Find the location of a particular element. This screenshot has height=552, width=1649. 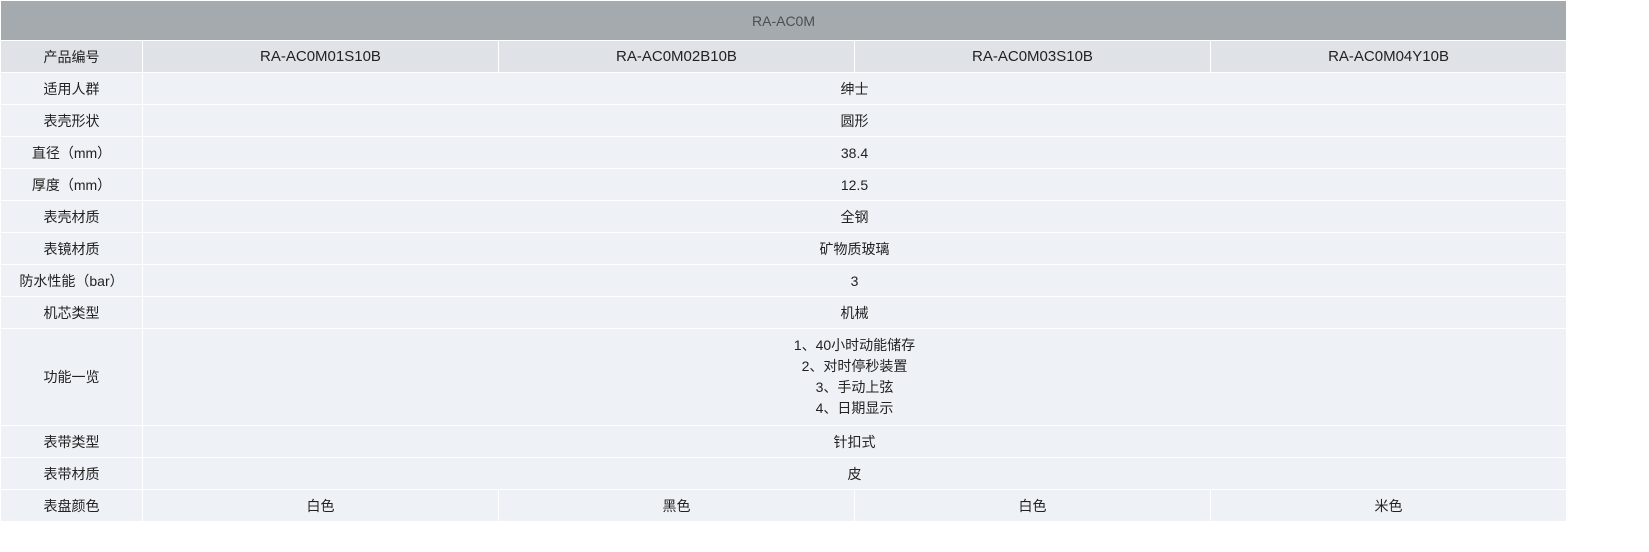

spec-label: 直径（mm） is located at coordinates (71, 152).